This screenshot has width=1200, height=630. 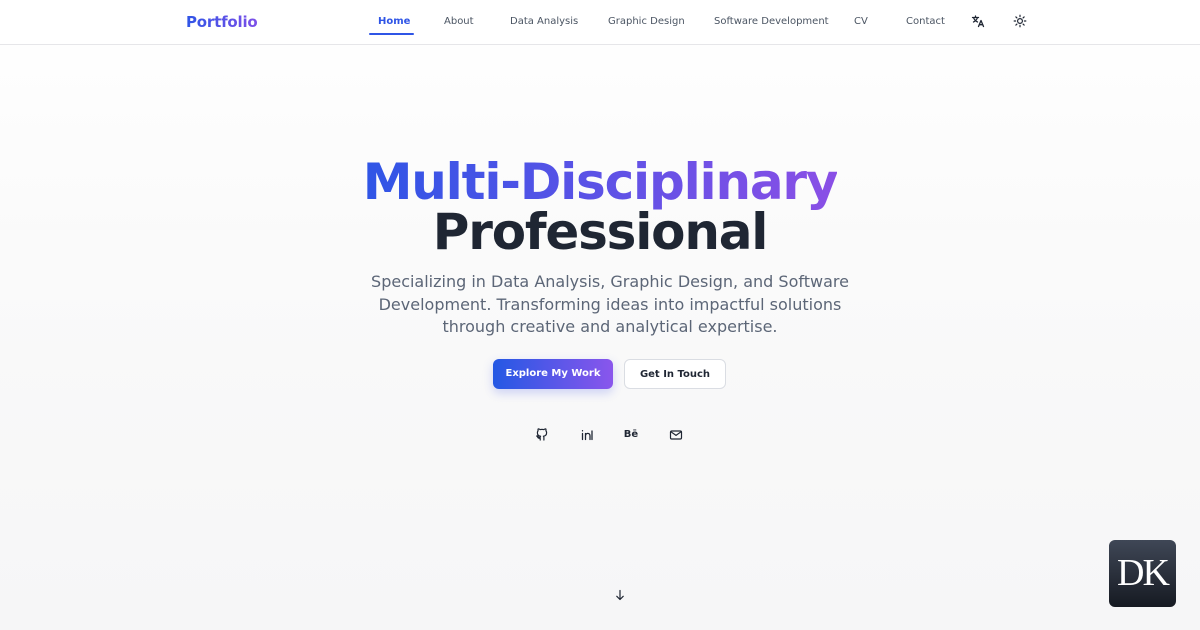 What do you see at coordinates (1142, 573) in the screenshot?
I see `dk-logo-badge: DK` at bounding box center [1142, 573].